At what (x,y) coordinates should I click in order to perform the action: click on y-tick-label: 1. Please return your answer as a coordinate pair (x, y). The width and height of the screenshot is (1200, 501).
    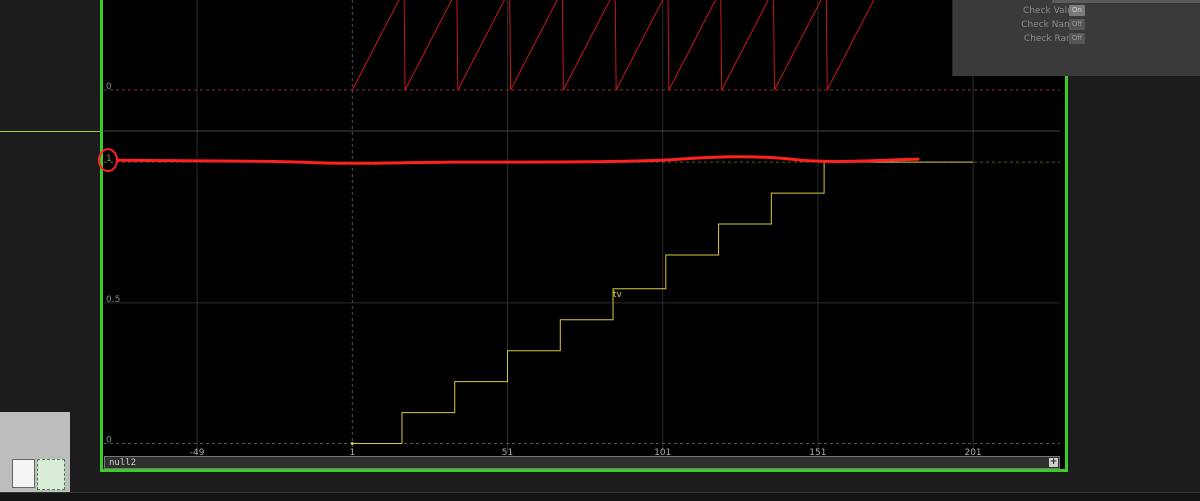
    Looking at the image, I should click on (109, 159).